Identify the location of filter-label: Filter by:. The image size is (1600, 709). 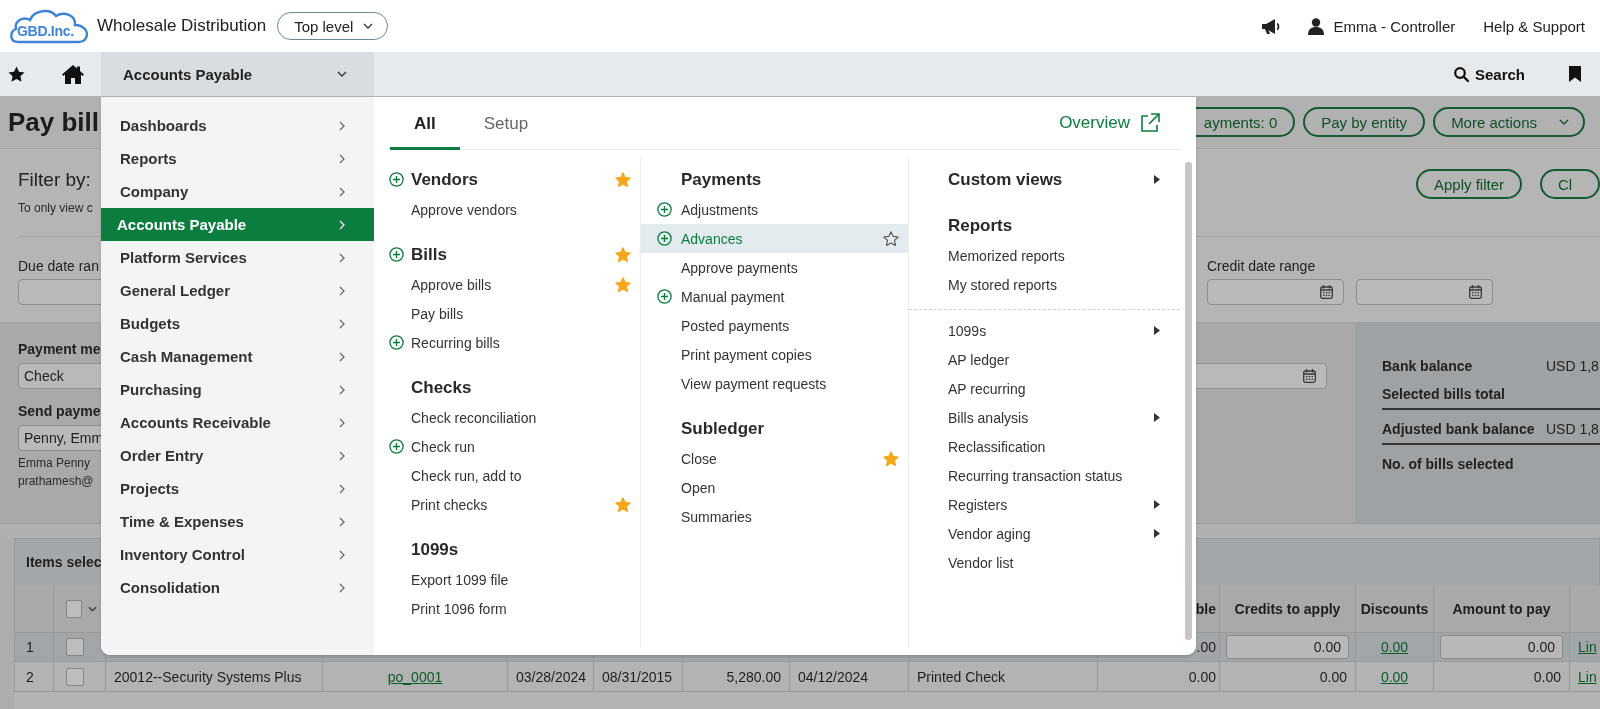
(55, 180).